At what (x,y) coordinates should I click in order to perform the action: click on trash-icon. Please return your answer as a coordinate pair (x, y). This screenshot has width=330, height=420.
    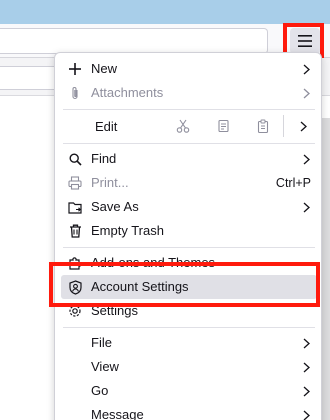
    Looking at the image, I should click on (75, 231).